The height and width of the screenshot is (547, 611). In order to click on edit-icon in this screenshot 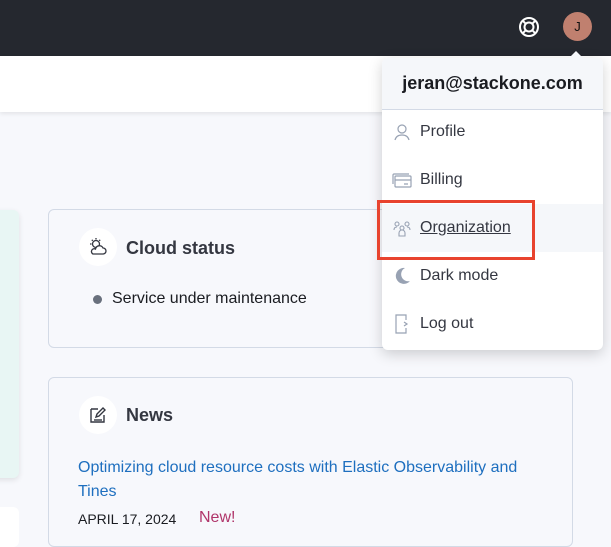, I will do `click(98, 415)`.